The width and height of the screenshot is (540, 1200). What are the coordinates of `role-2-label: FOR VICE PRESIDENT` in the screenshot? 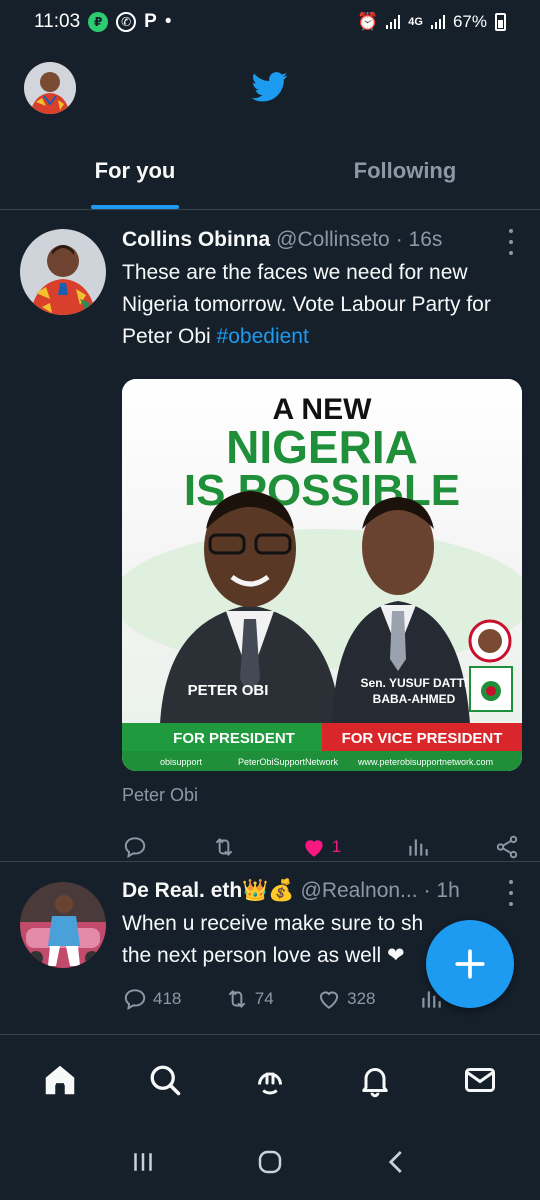 It's located at (422, 738).